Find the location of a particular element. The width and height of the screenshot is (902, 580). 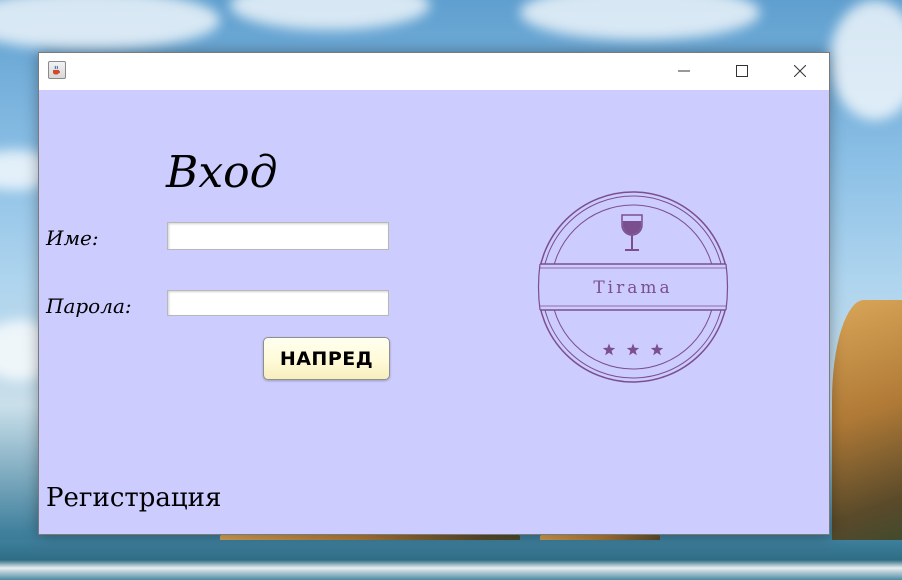

minimize-icon is located at coordinates (684, 71).